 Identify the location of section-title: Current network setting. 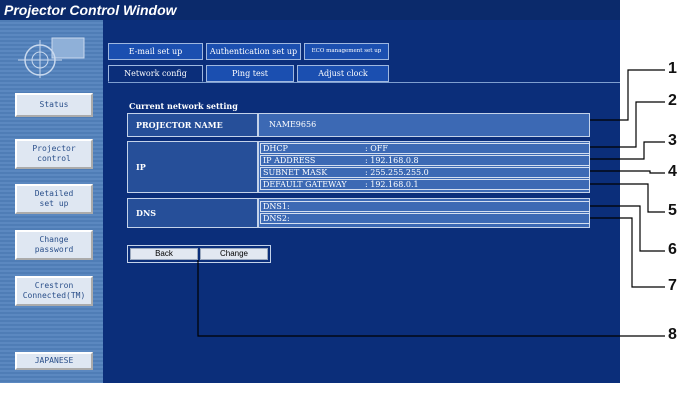
(183, 106).